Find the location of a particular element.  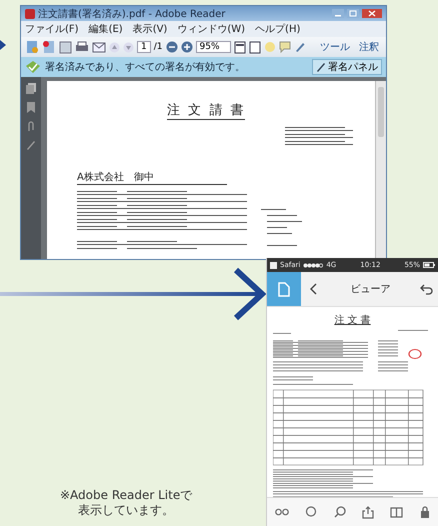

close-icon is located at coordinates (372, 13).